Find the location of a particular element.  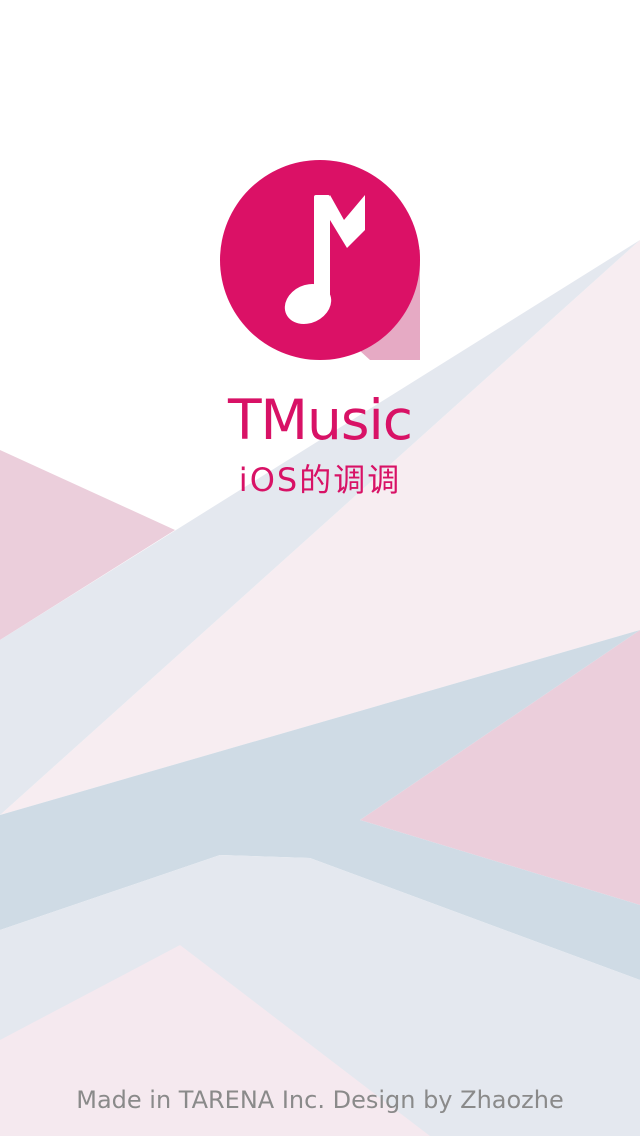

footer-credit: Made in TARENA Inc. Design by Zhaozhe is located at coordinates (320, 1100).